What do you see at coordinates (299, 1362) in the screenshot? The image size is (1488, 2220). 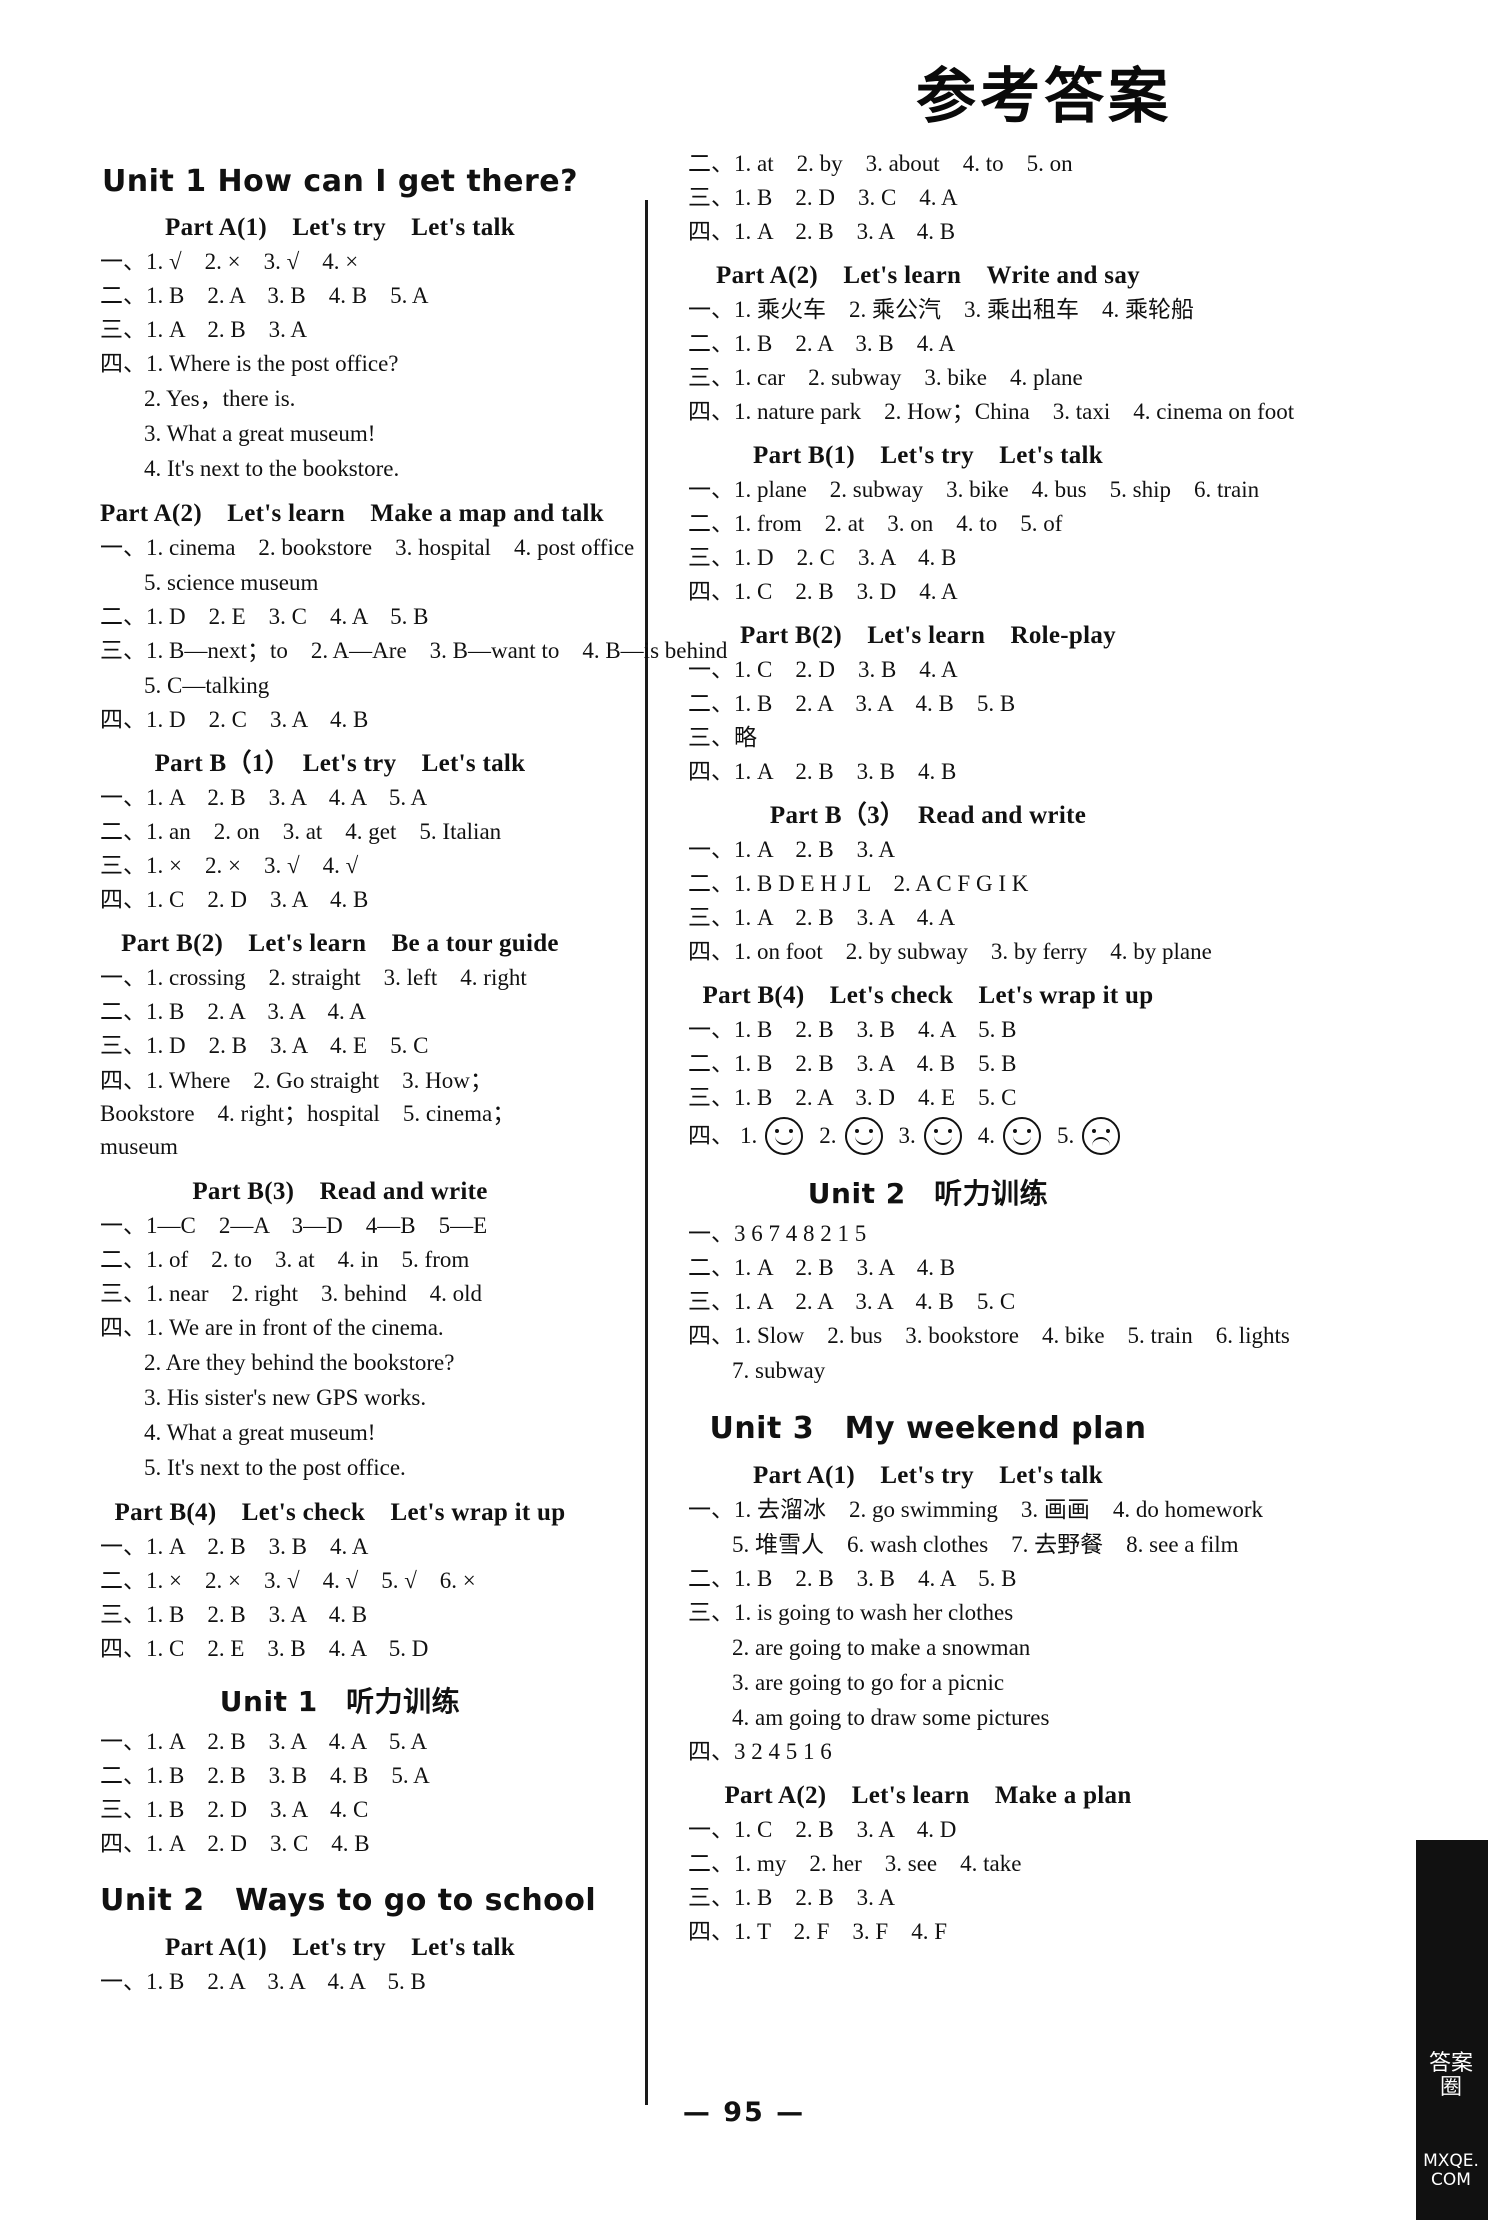 I see `answer-subline: 2. Are they behind the bookstore?` at bounding box center [299, 1362].